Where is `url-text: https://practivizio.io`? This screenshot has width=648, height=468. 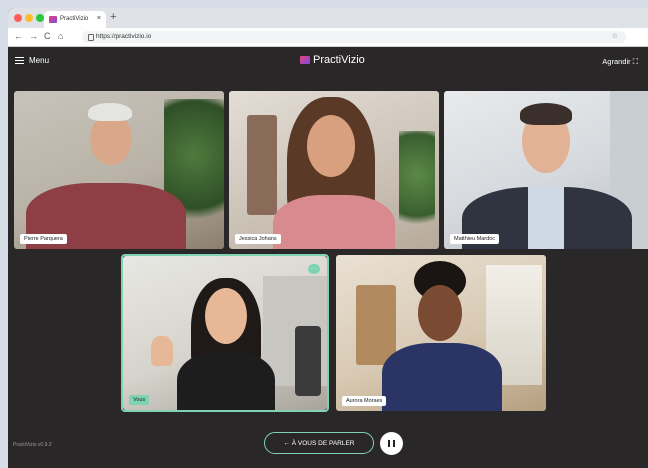
url-text: https://practivizio.io is located at coordinates (124, 36).